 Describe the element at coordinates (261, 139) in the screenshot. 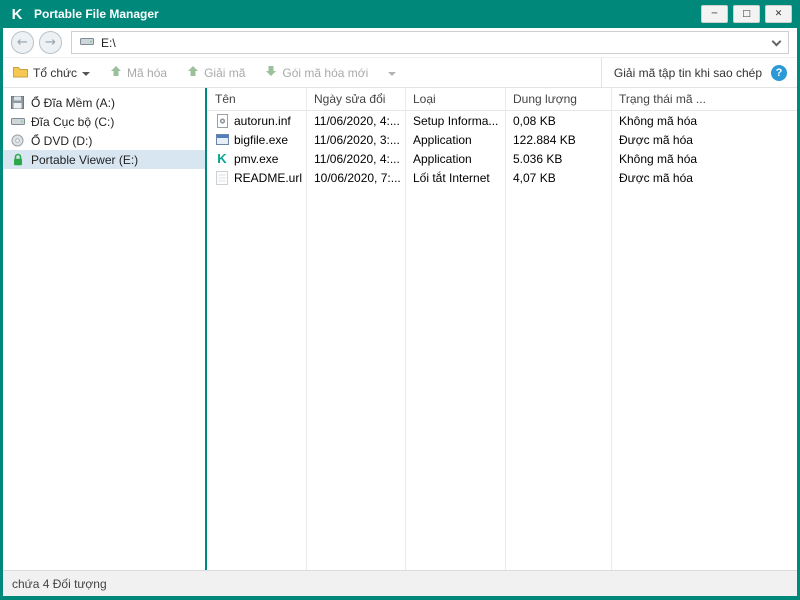

I see `file-name: bigfile.exe` at that location.